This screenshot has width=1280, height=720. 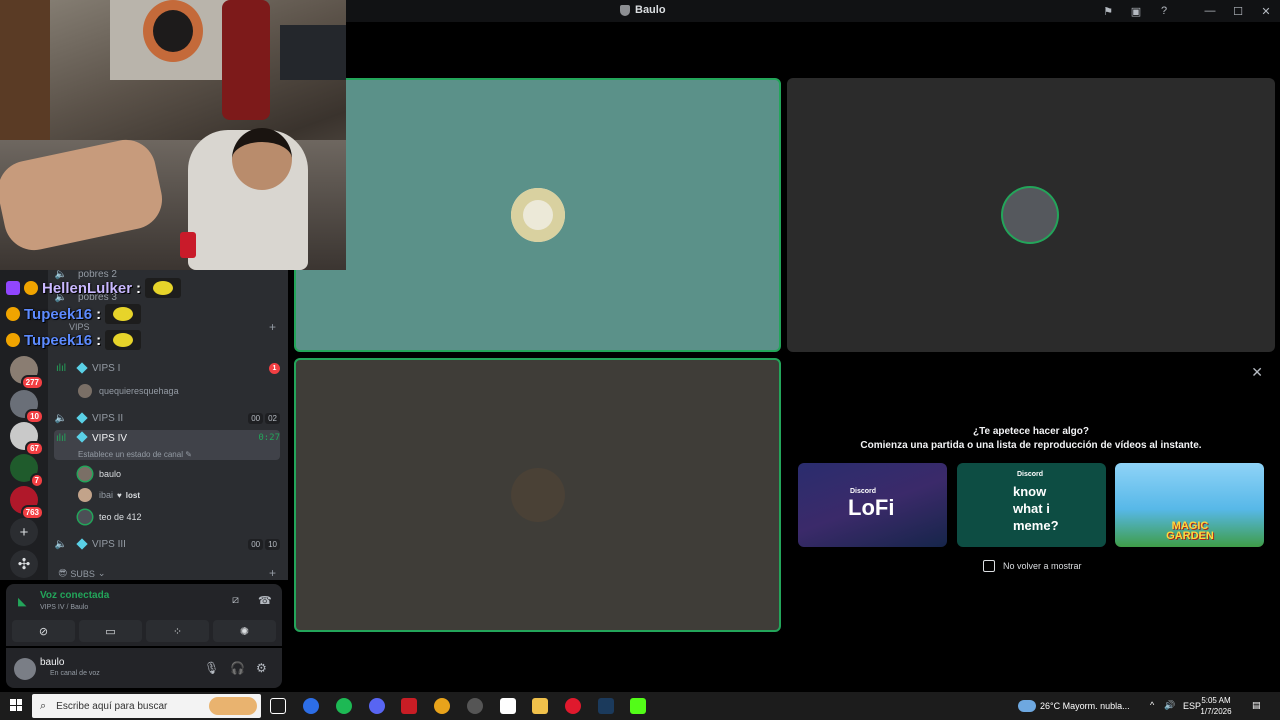 I want to click on close-icon: ✕, so click(x=1257, y=372).